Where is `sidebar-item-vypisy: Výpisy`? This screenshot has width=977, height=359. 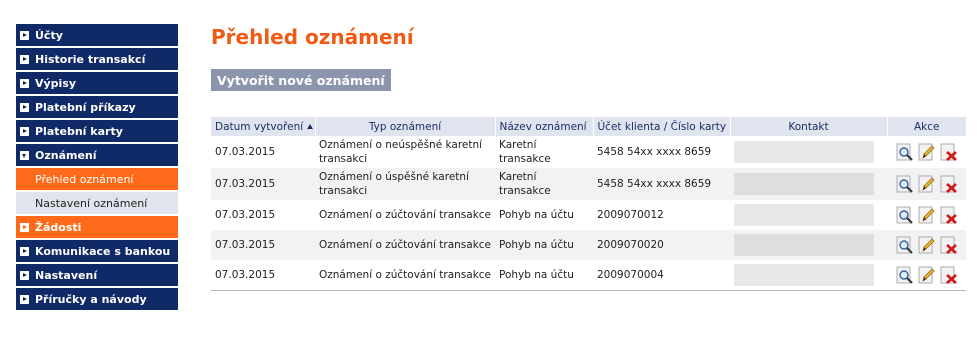 sidebar-item-vypisy: Výpisy is located at coordinates (97, 83).